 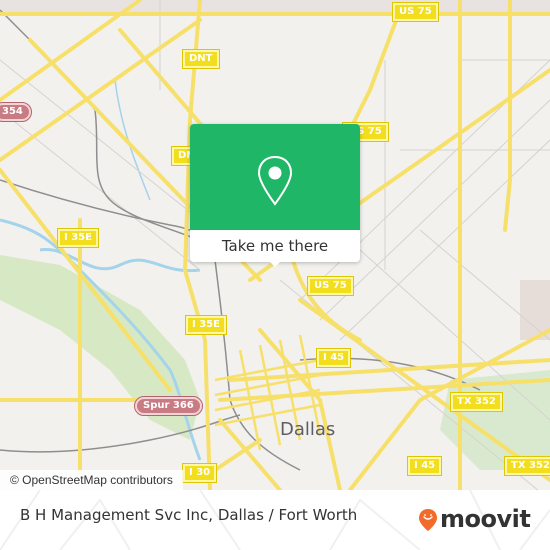 What do you see at coordinates (201, 59) in the screenshot?
I see `road-shield-dnt: DNT` at bounding box center [201, 59].